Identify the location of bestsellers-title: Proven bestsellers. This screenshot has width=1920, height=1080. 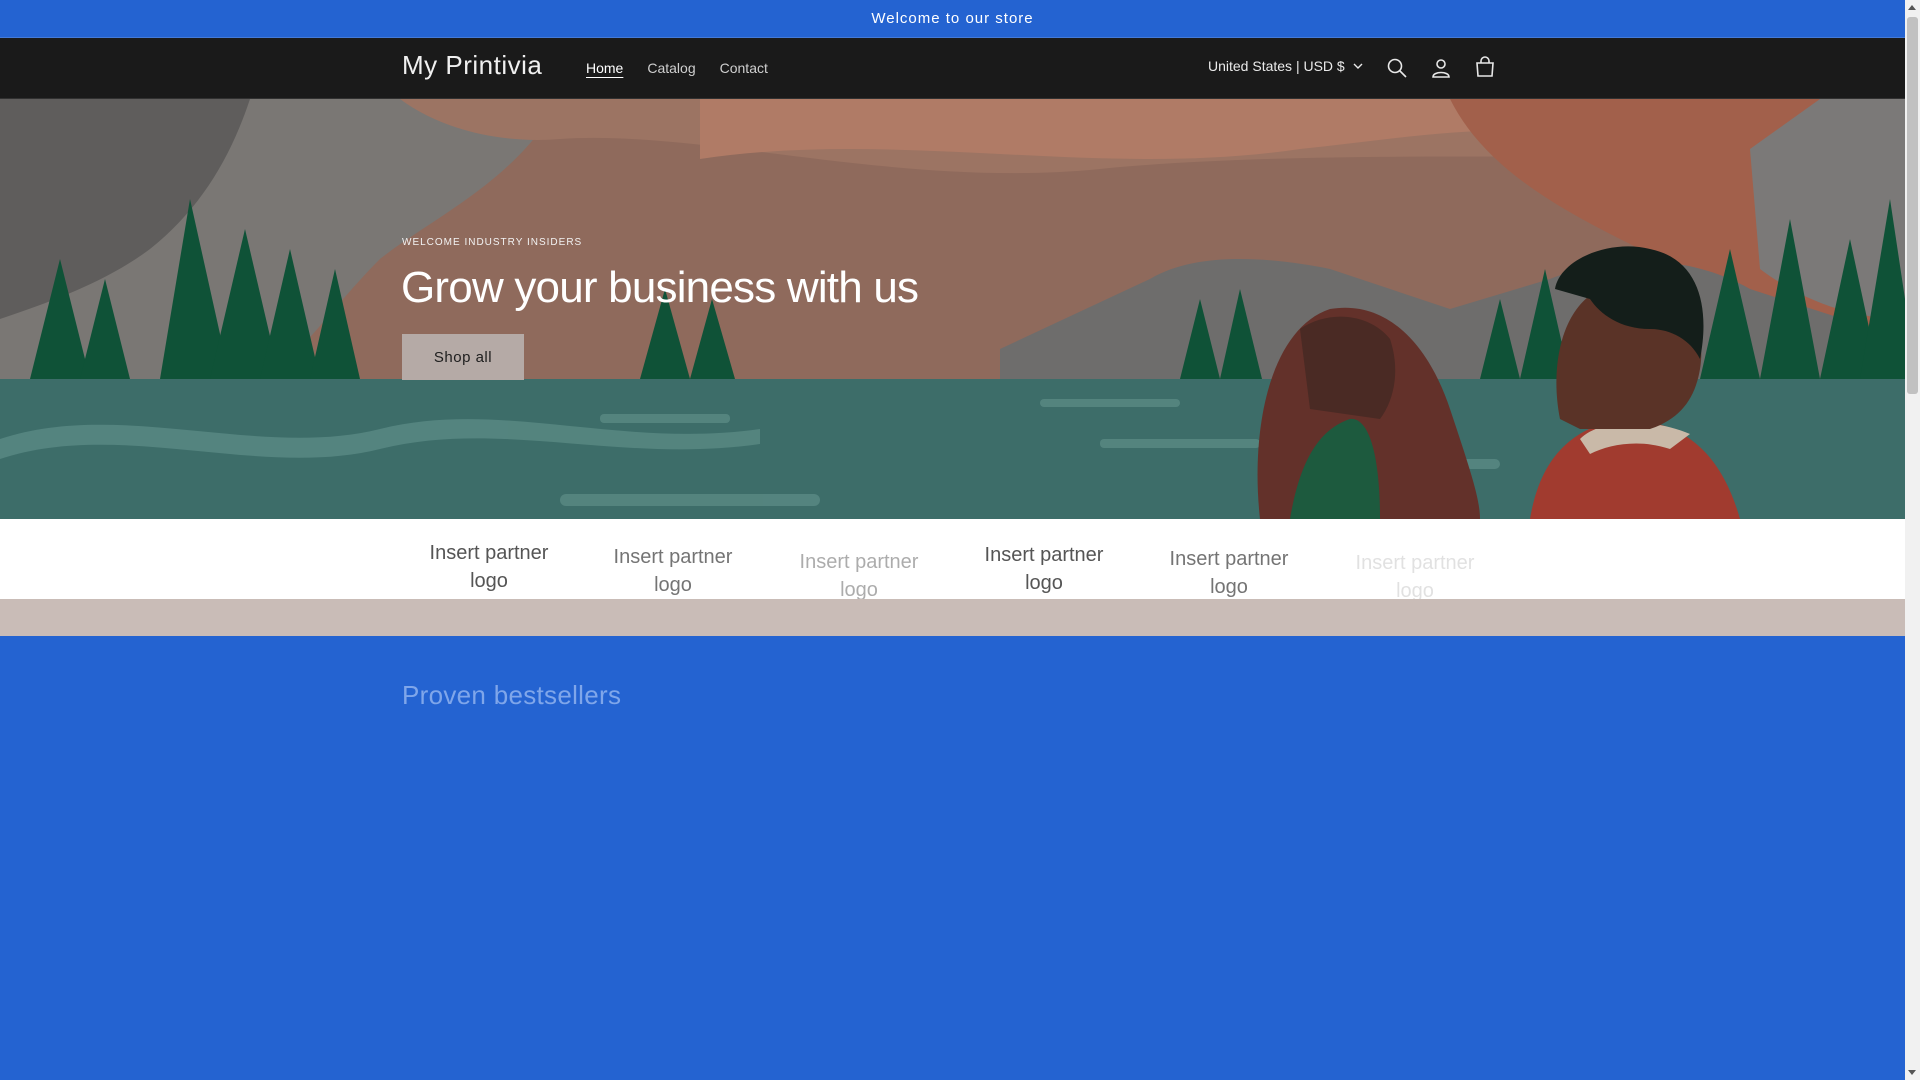
(512, 695).